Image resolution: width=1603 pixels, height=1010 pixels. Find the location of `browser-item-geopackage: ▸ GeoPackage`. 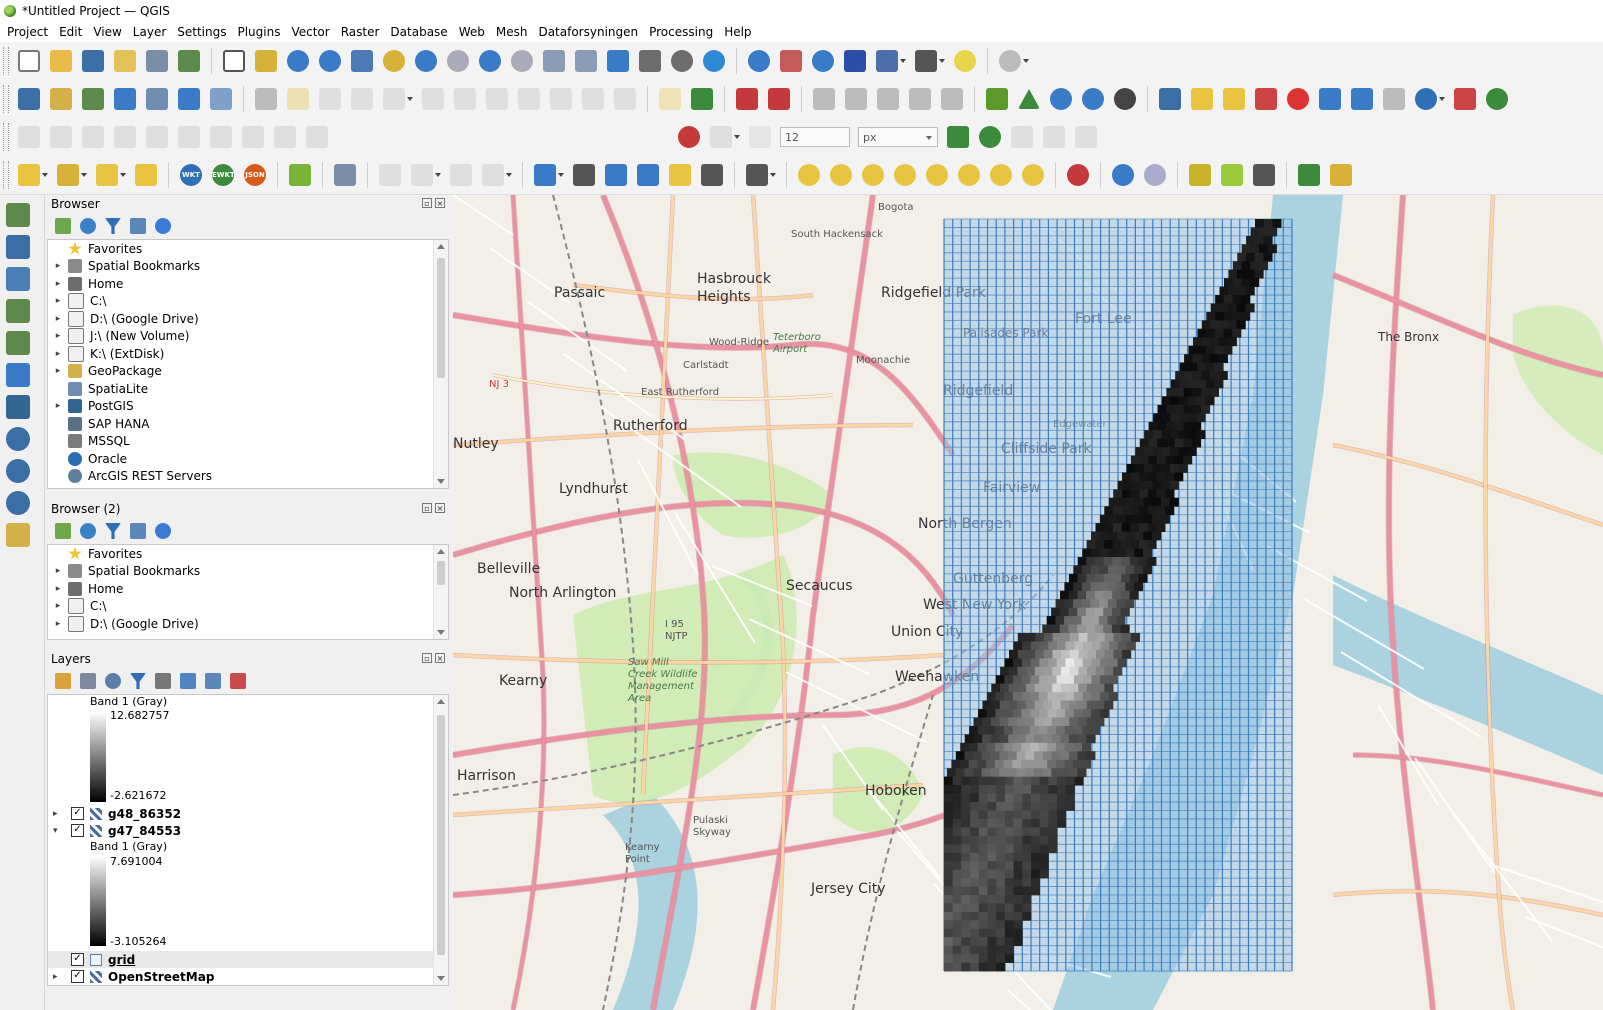

browser-item-geopackage: ▸ GeoPackage is located at coordinates (248, 372).